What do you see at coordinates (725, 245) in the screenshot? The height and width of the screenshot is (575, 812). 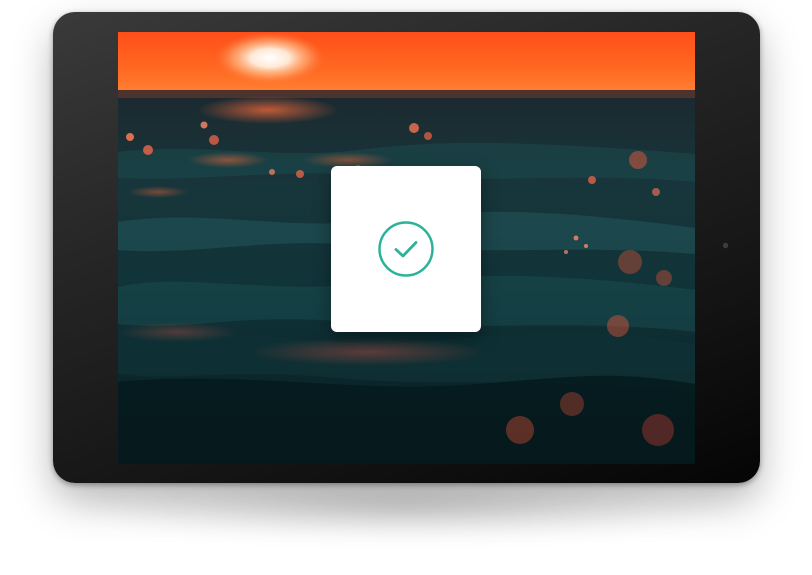 I see `camera-dot` at bounding box center [725, 245].